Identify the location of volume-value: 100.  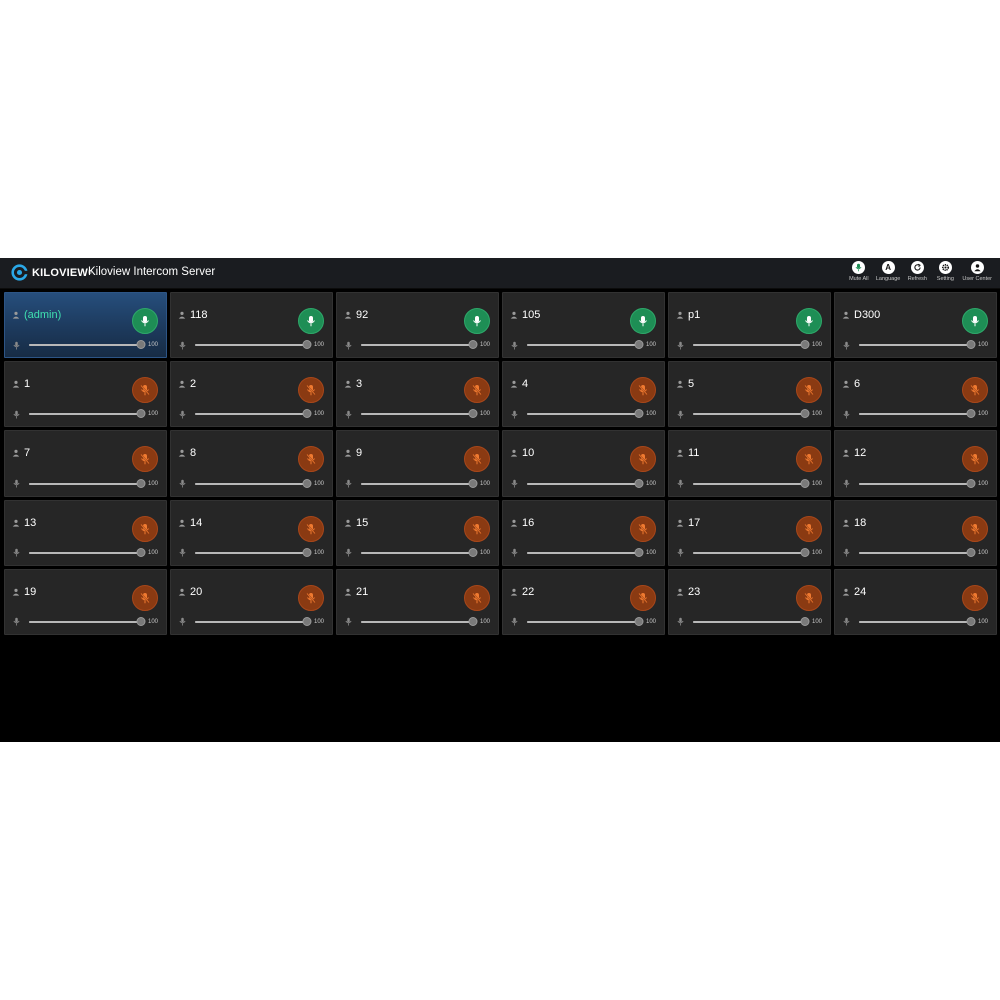
(650, 414).